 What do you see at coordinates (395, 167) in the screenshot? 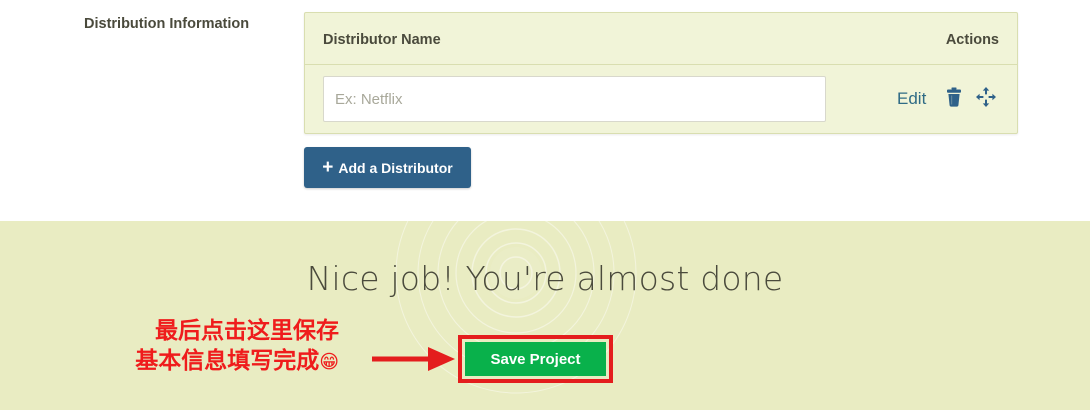
I see `add-distributor-label: Add a Distributor` at bounding box center [395, 167].